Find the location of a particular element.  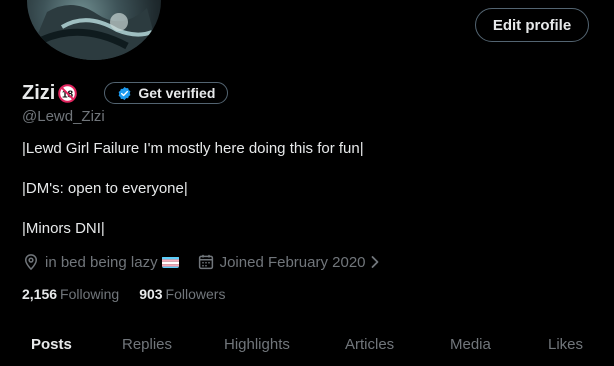

tab-replies: Replies is located at coordinates (147, 344).